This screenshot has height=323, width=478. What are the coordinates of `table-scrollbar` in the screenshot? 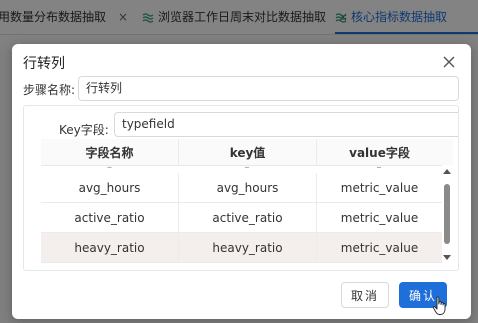 It's located at (447, 214).